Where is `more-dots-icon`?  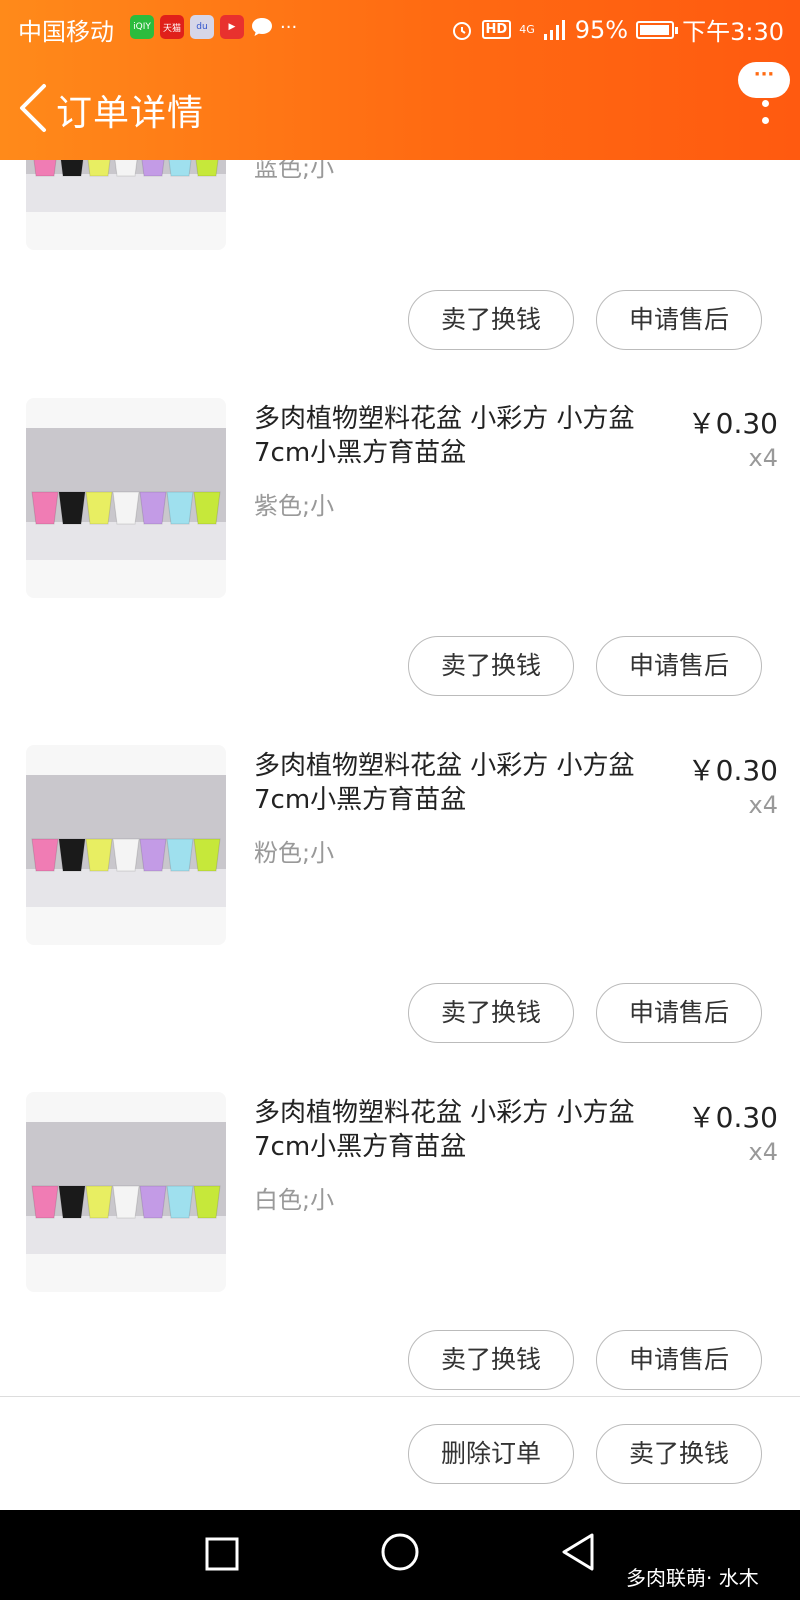 more-dots-icon is located at coordinates (765, 115).